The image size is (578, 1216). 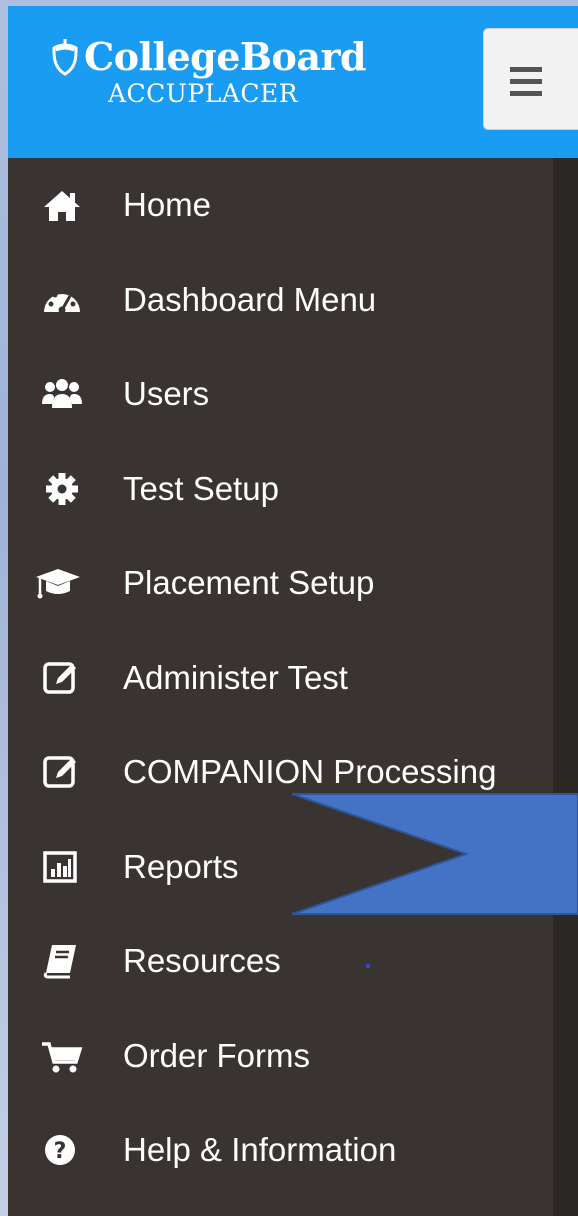 What do you see at coordinates (65, 300) in the screenshot?
I see `dashboard-icon` at bounding box center [65, 300].